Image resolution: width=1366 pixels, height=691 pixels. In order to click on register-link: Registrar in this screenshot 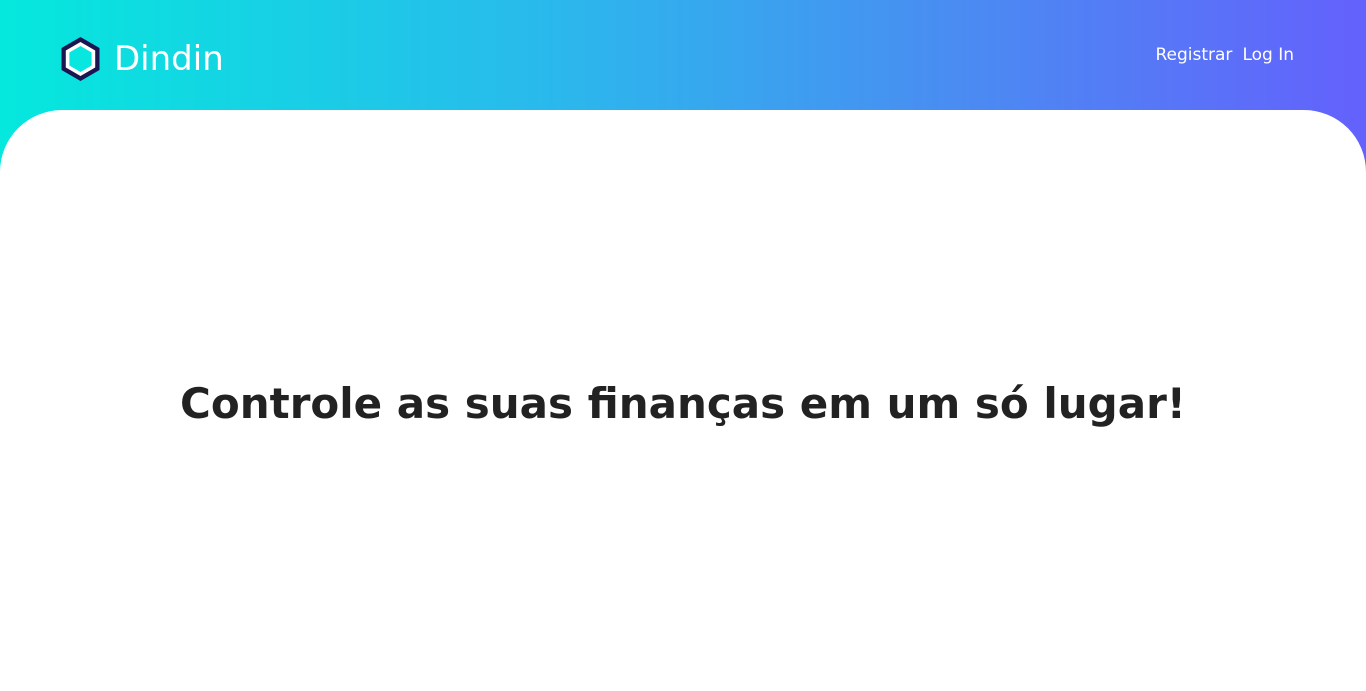, I will do `click(1193, 55)`.